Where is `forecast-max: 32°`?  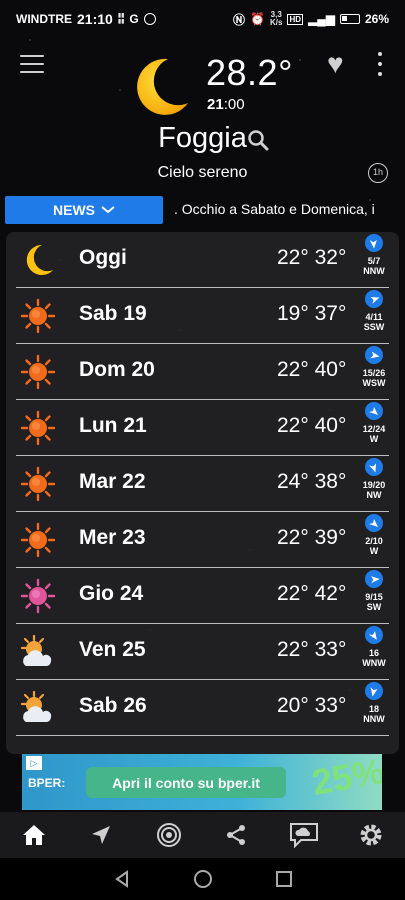
forecast-max: 32° is located at coordinates (330, 257).